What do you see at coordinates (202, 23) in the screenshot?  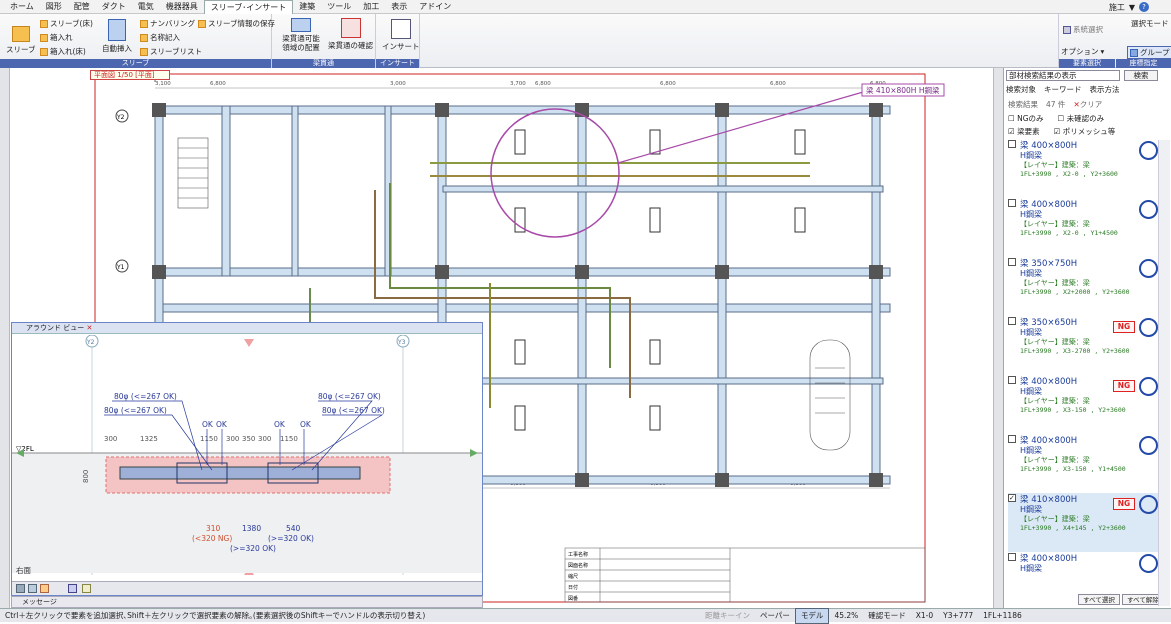 I see `save-info-icon` at bounding box center [202, 23].